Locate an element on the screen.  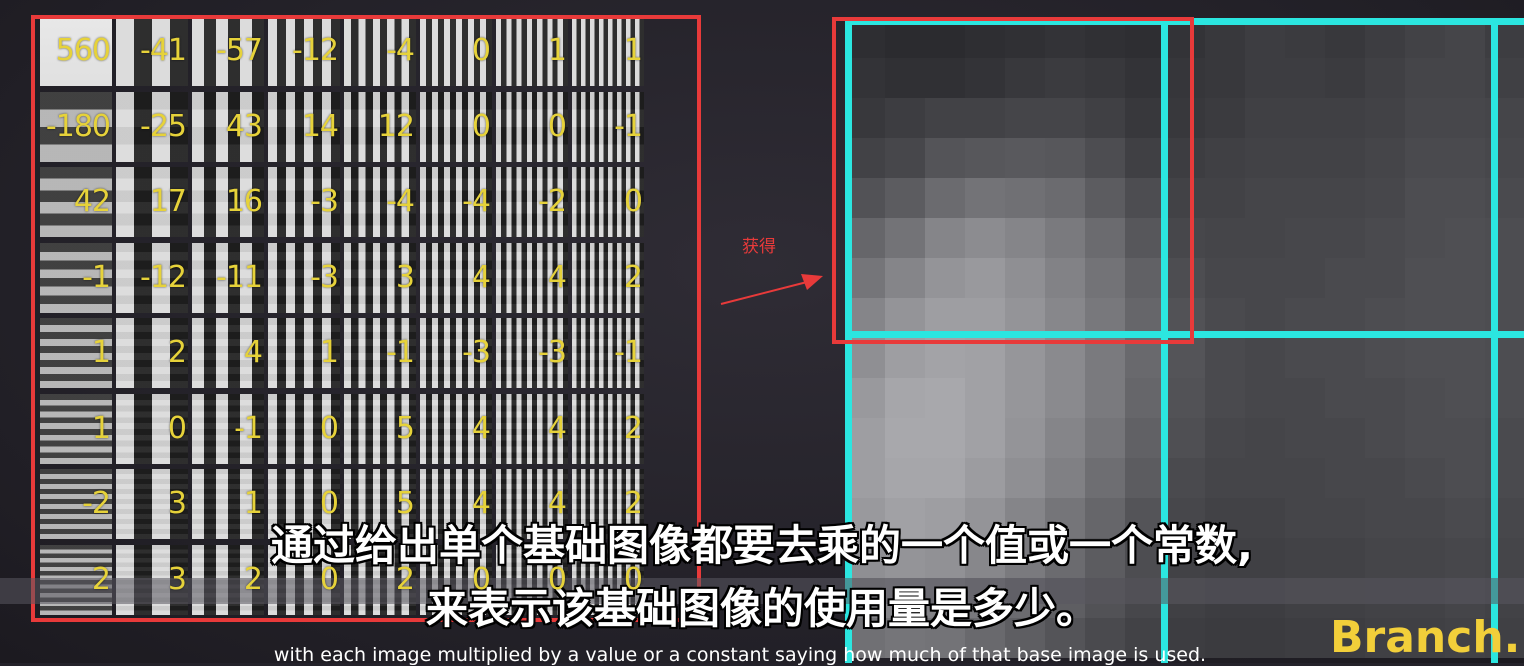
coefficient-value: -57 is located at coordinates (239, 50).